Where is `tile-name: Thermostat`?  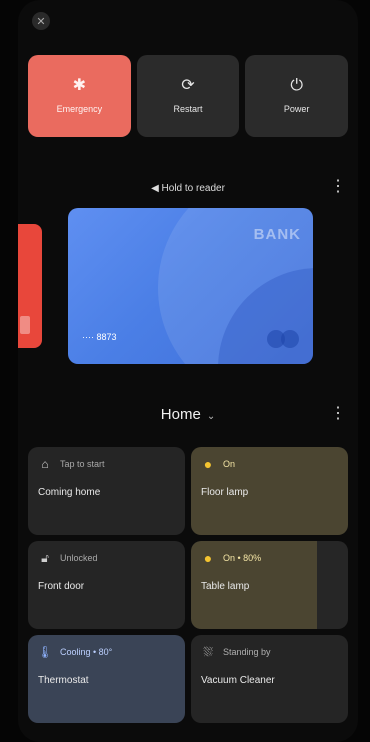
tile-name: Thermostat is located at coordinates (63, 680).